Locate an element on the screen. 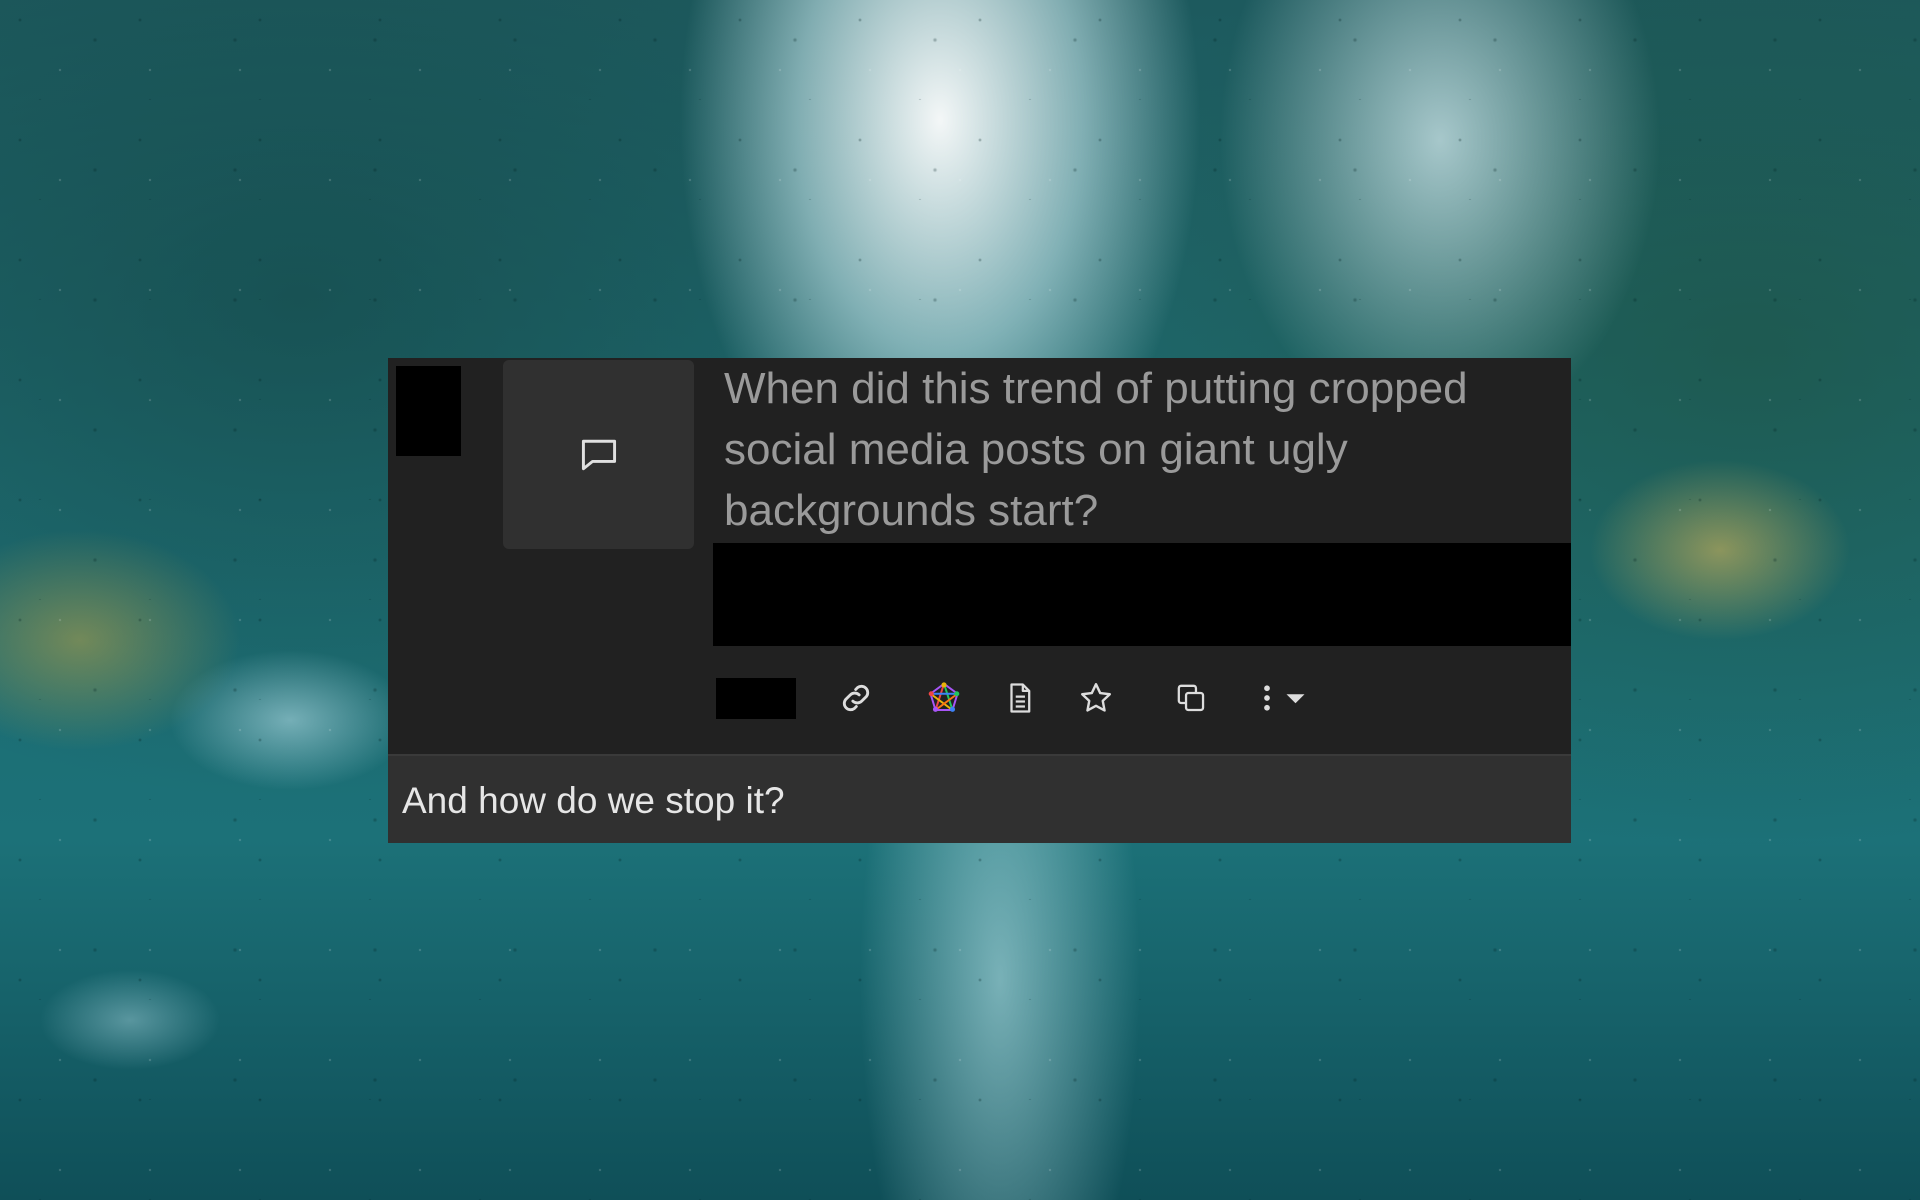  link-button is located at coordinates (856, 698).